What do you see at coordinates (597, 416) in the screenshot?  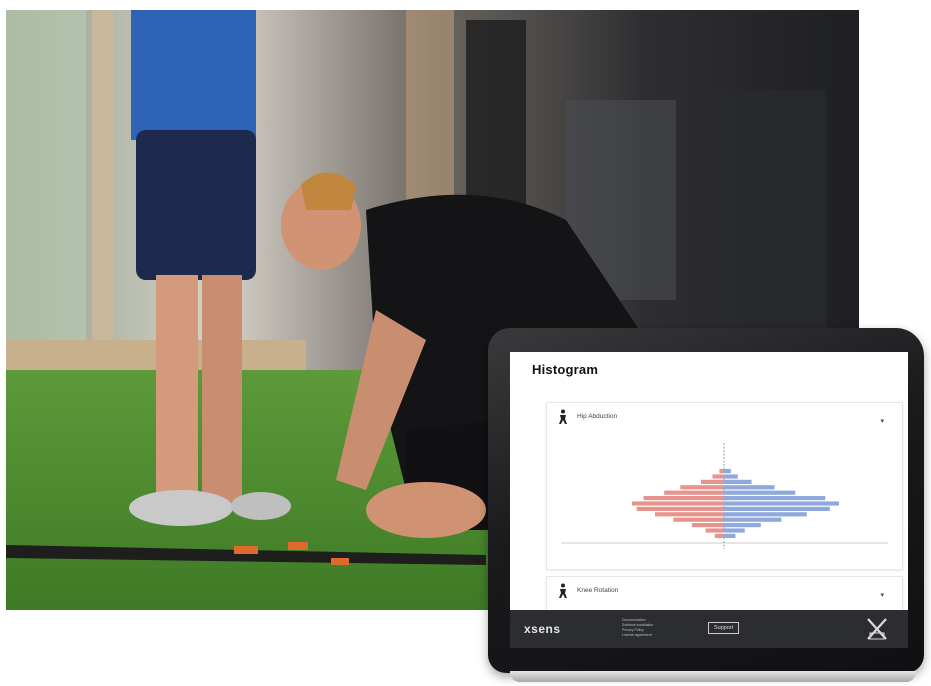 I see `row-label-hip: Hip Abduction` at bounding box center [597, 416].